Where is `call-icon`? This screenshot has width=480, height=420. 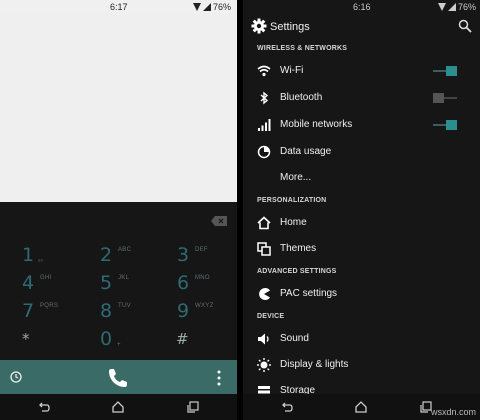 call-icon is located at coordinates (118, 378).